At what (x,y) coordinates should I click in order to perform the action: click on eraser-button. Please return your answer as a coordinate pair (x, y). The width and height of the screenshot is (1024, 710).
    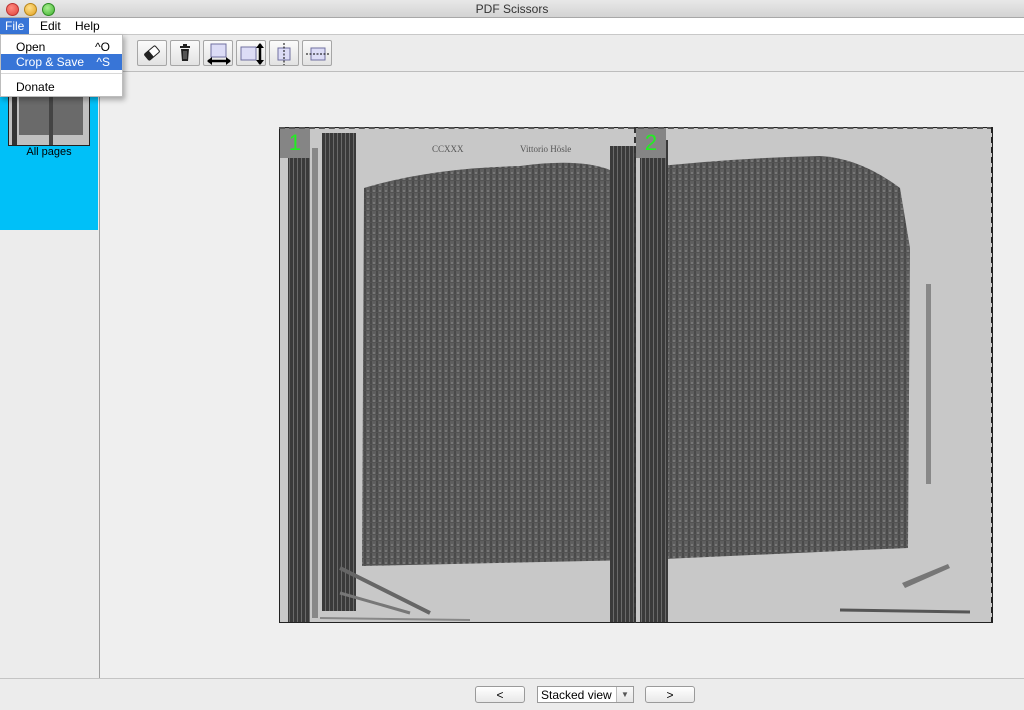
    Looking at the image, I should click on (152, 53).